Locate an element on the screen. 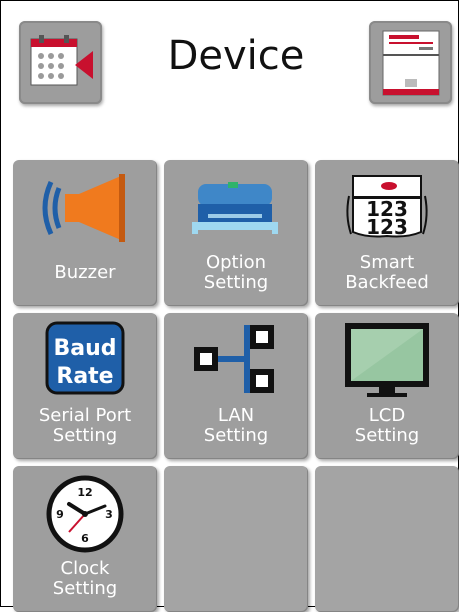 Image resolution: width=459 pixels, height=612 pixels. tile-smart-backfeed-label: Smart Backfeed is located at coordinates (387, 272).